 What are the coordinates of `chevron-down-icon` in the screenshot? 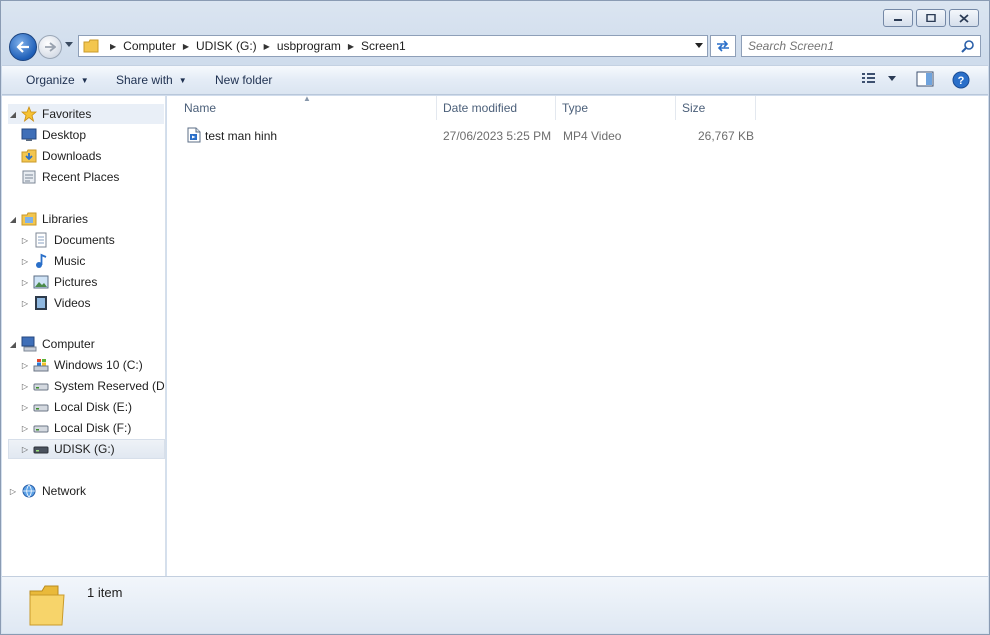 It's located at (892, 78).